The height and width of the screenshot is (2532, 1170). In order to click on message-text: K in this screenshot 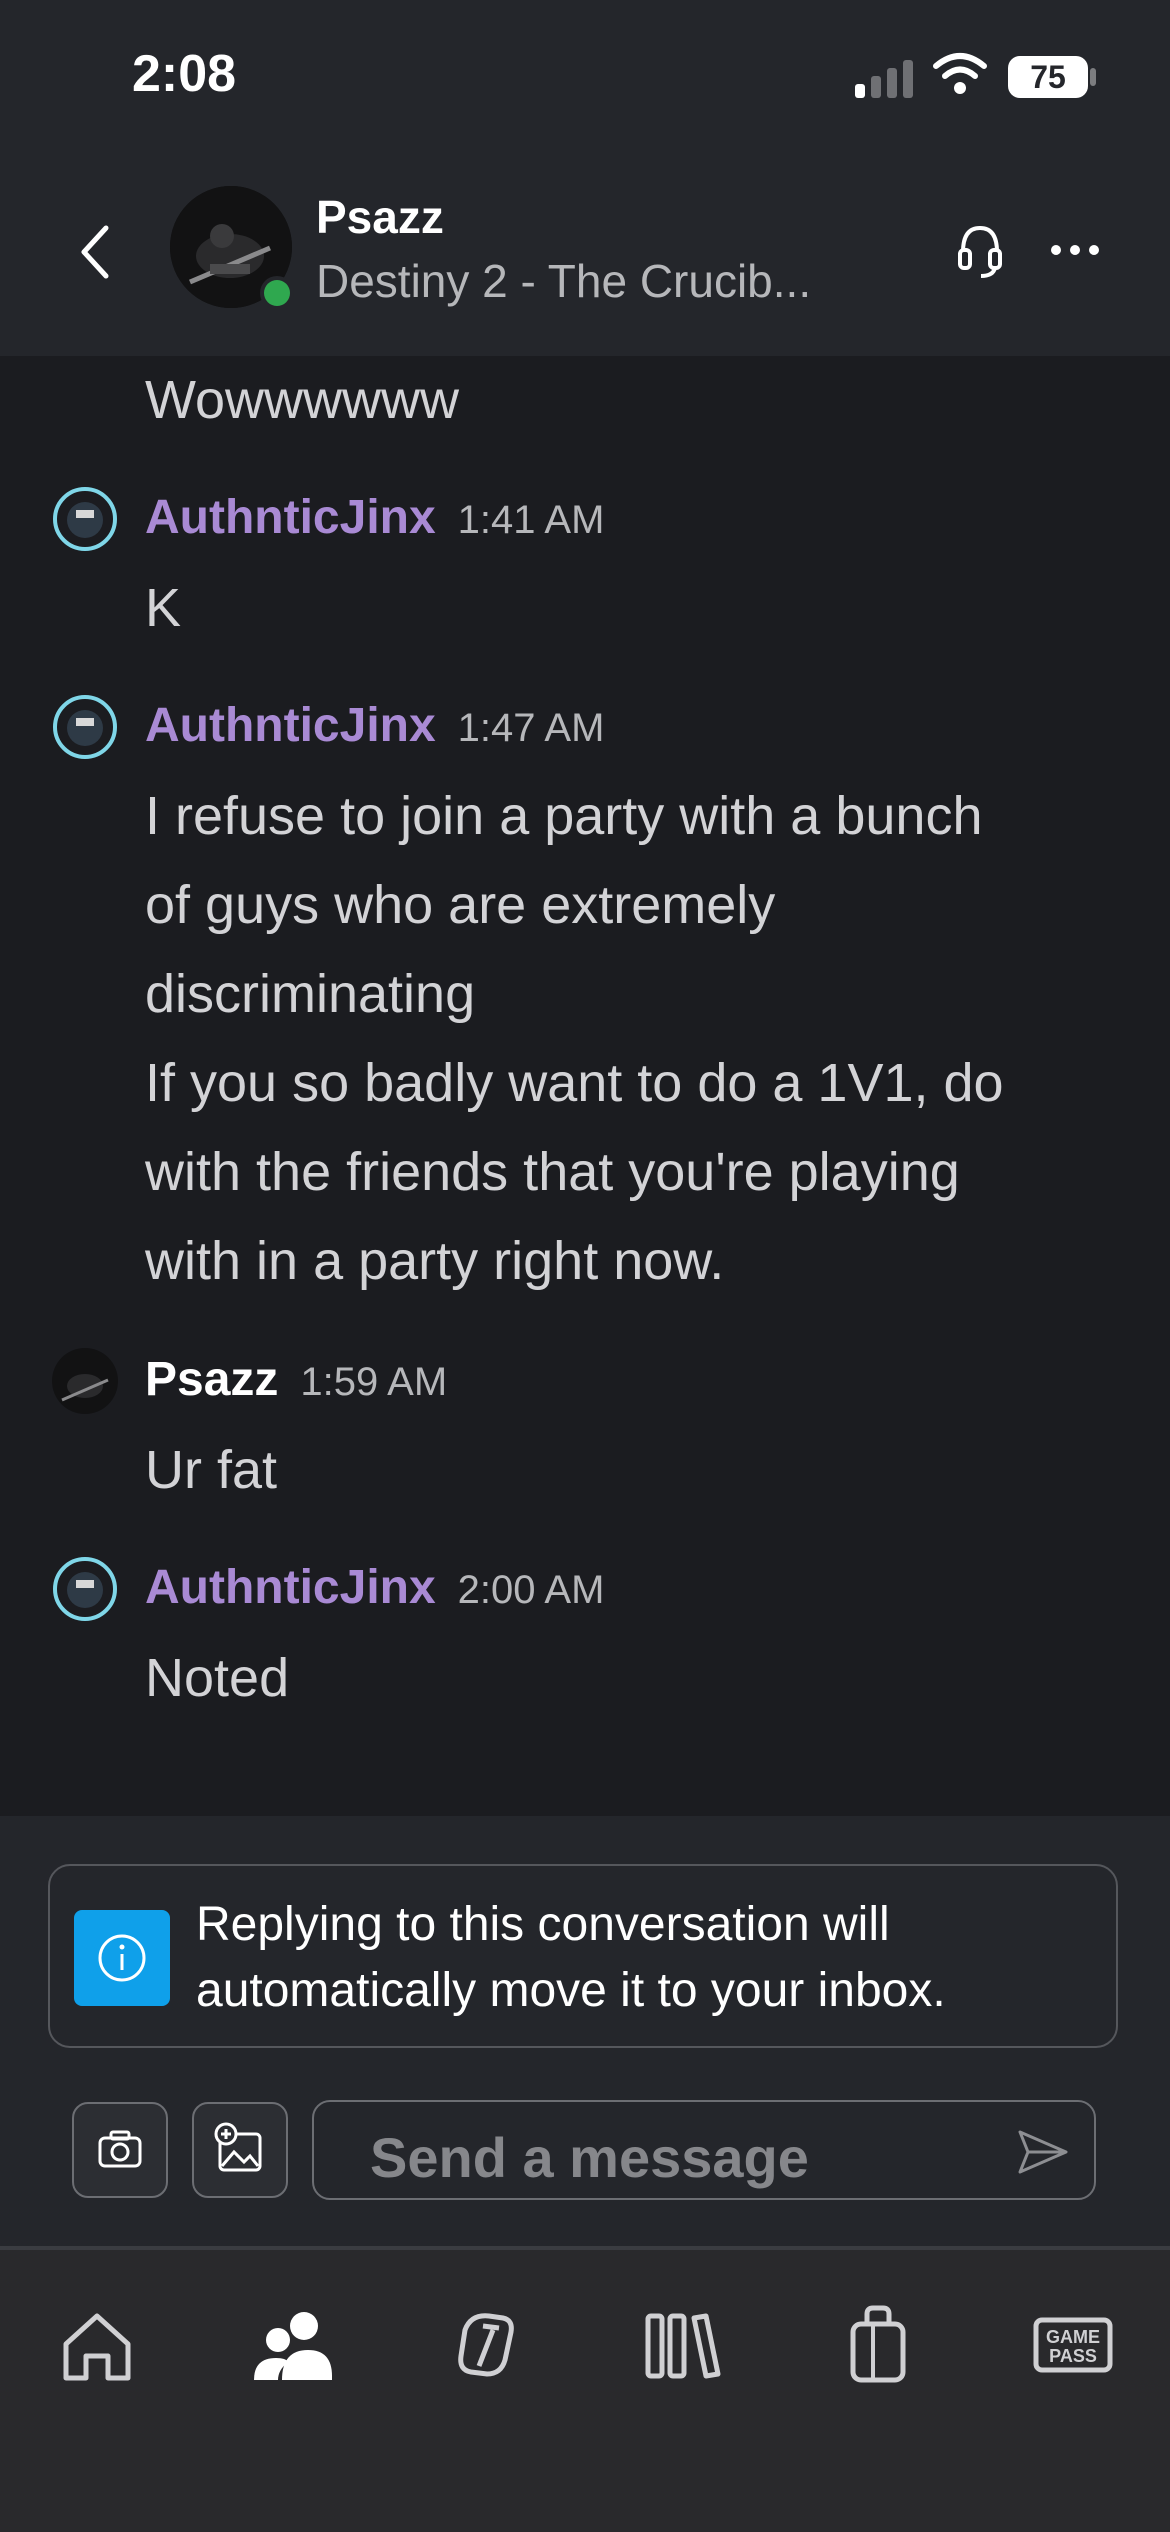, I will do `click(163, 608)`.